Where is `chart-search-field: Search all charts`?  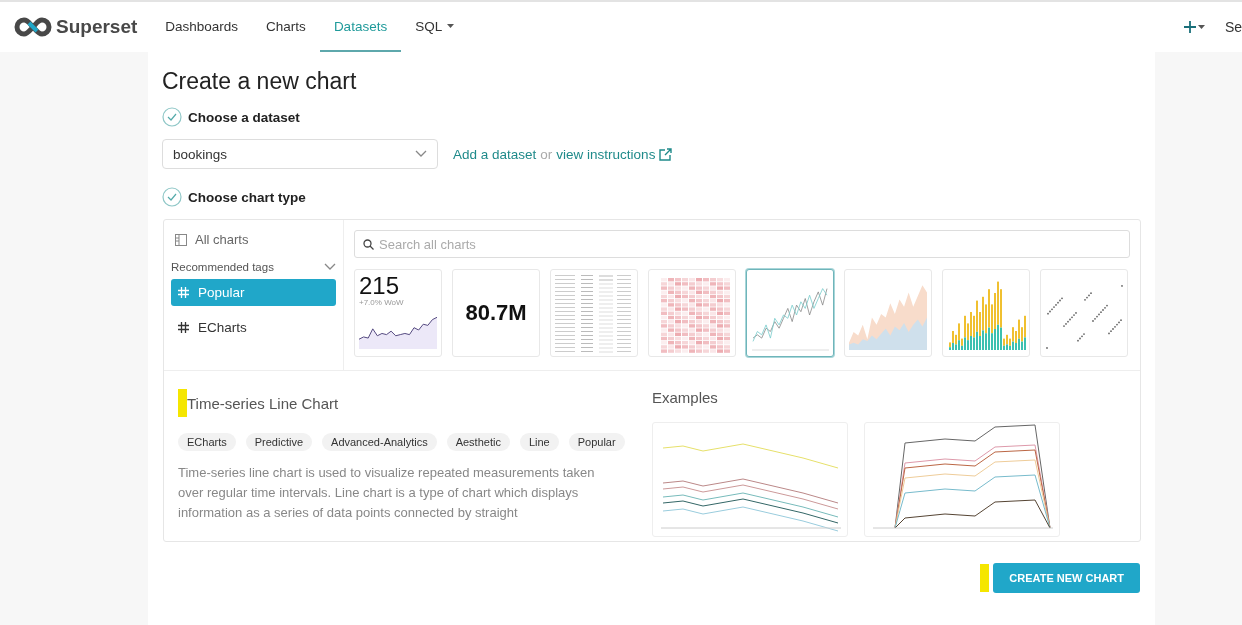 chart-search-field: Search all charts is located at coordinates (742, 244).